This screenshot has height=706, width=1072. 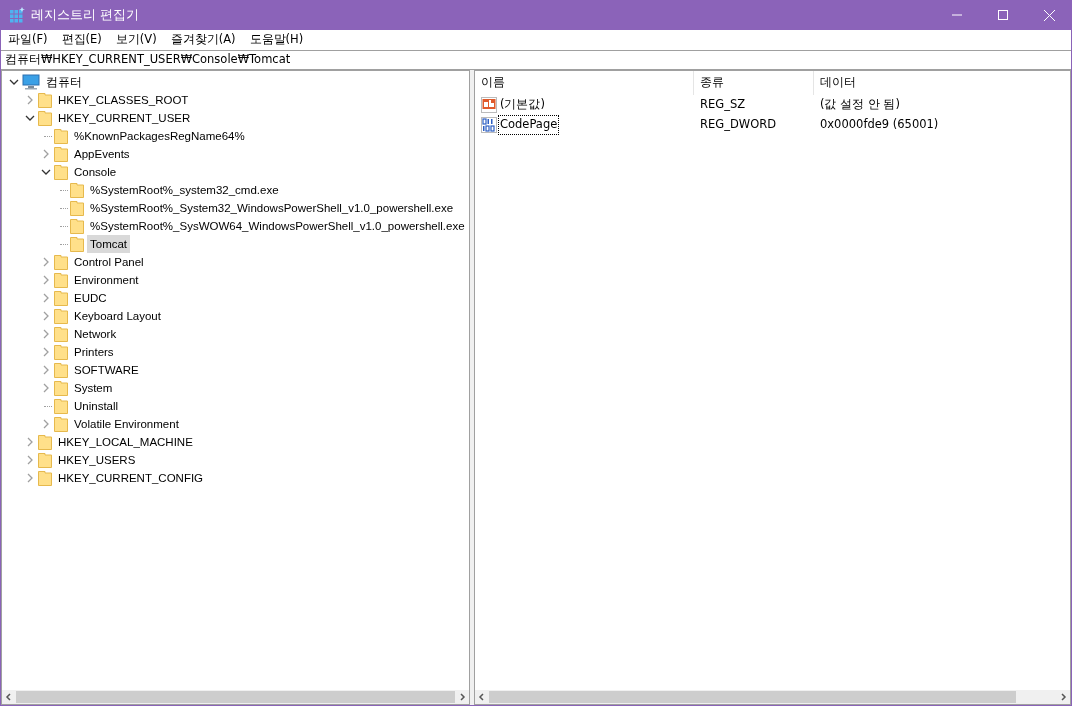 I want to click on tree-node-label: System, so click(x=93, y=388).